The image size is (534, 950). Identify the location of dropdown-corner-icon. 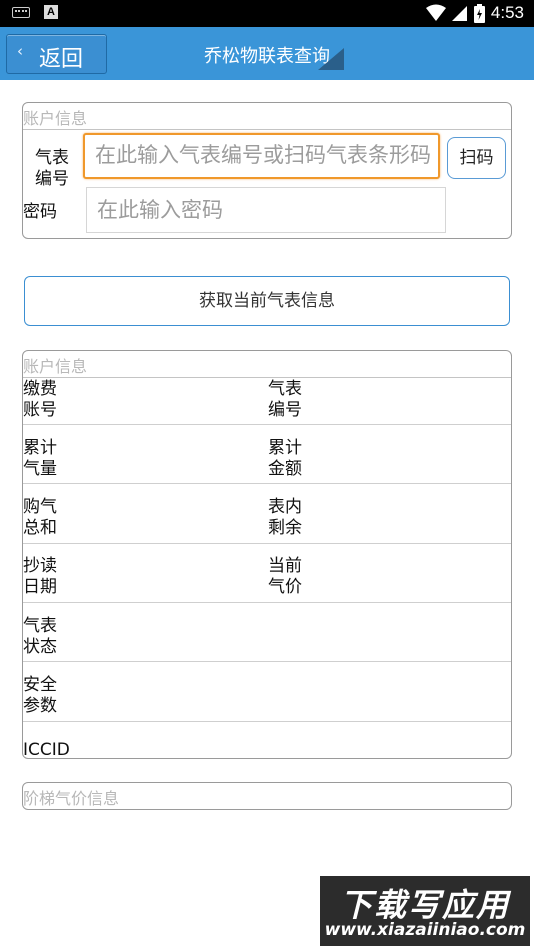
(331, 59).